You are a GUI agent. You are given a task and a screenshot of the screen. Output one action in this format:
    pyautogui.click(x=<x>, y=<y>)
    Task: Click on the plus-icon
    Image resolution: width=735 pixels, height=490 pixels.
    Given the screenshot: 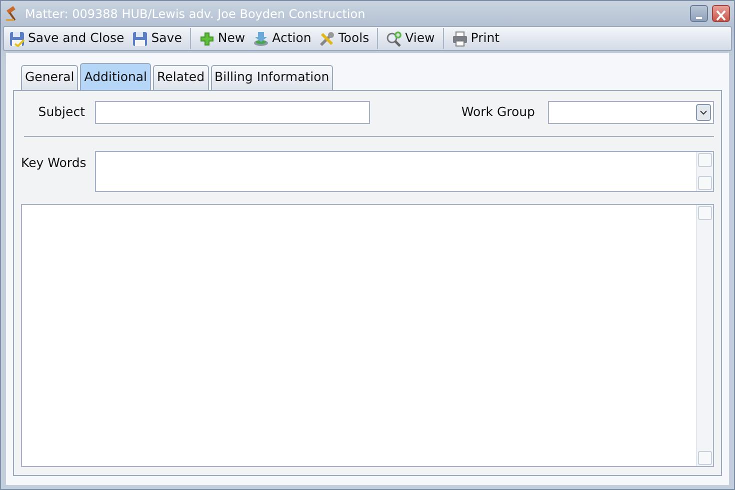 What is the action you would take?
    pyautogui.click(x=206, y=38)
    